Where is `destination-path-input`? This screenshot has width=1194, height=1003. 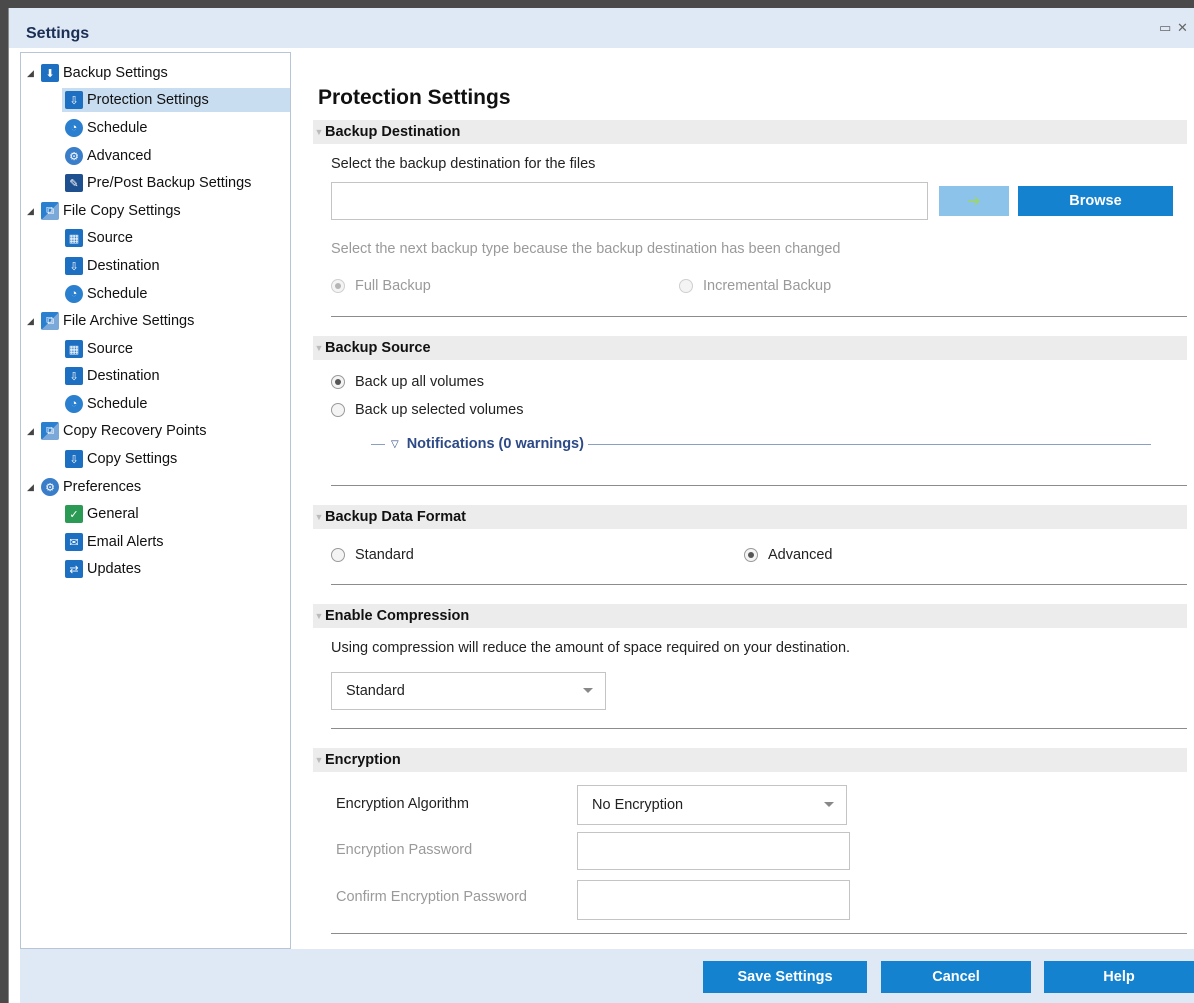 destination-path-input is located at coordinates (629, 201).